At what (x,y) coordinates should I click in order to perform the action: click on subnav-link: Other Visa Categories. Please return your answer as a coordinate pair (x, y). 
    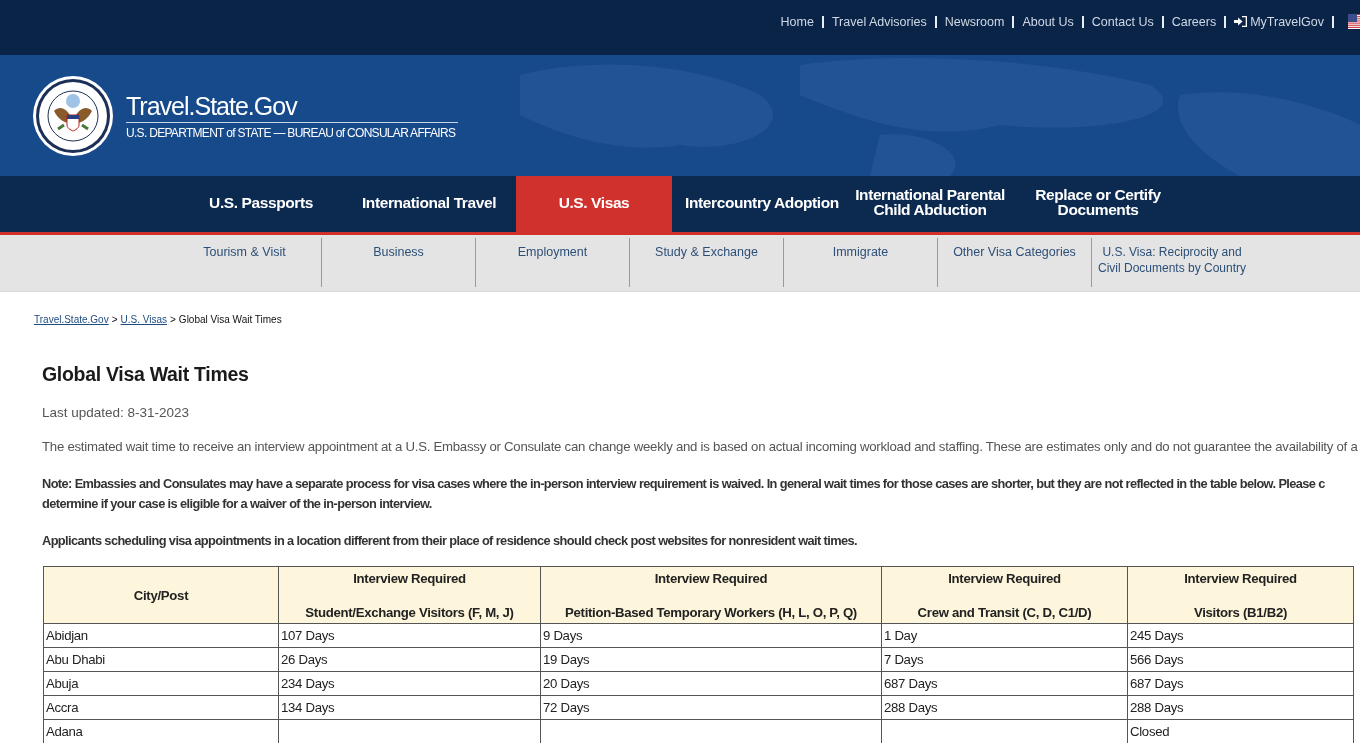
    Looking at the image, I should click on (1015, 262).